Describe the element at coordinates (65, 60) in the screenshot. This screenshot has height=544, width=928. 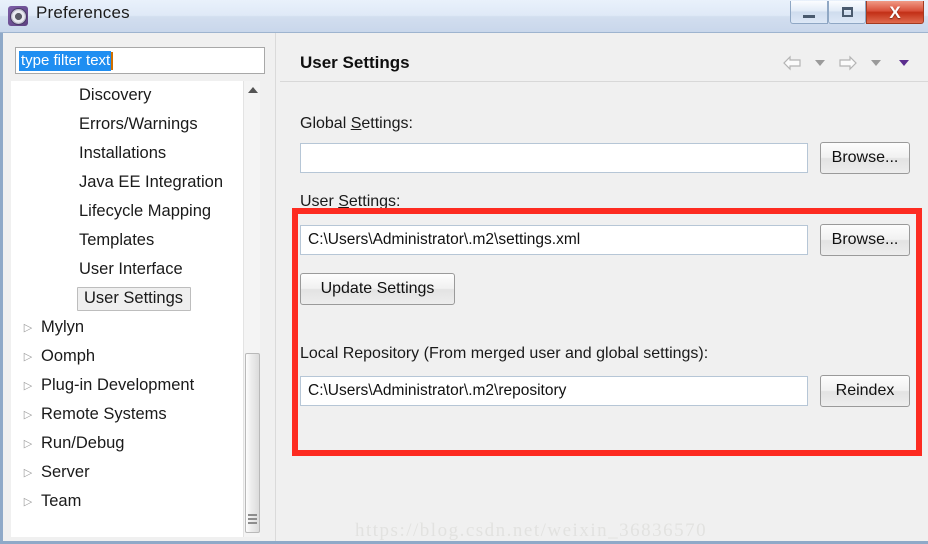
I see `filter-input-value: type filter text` at that location.